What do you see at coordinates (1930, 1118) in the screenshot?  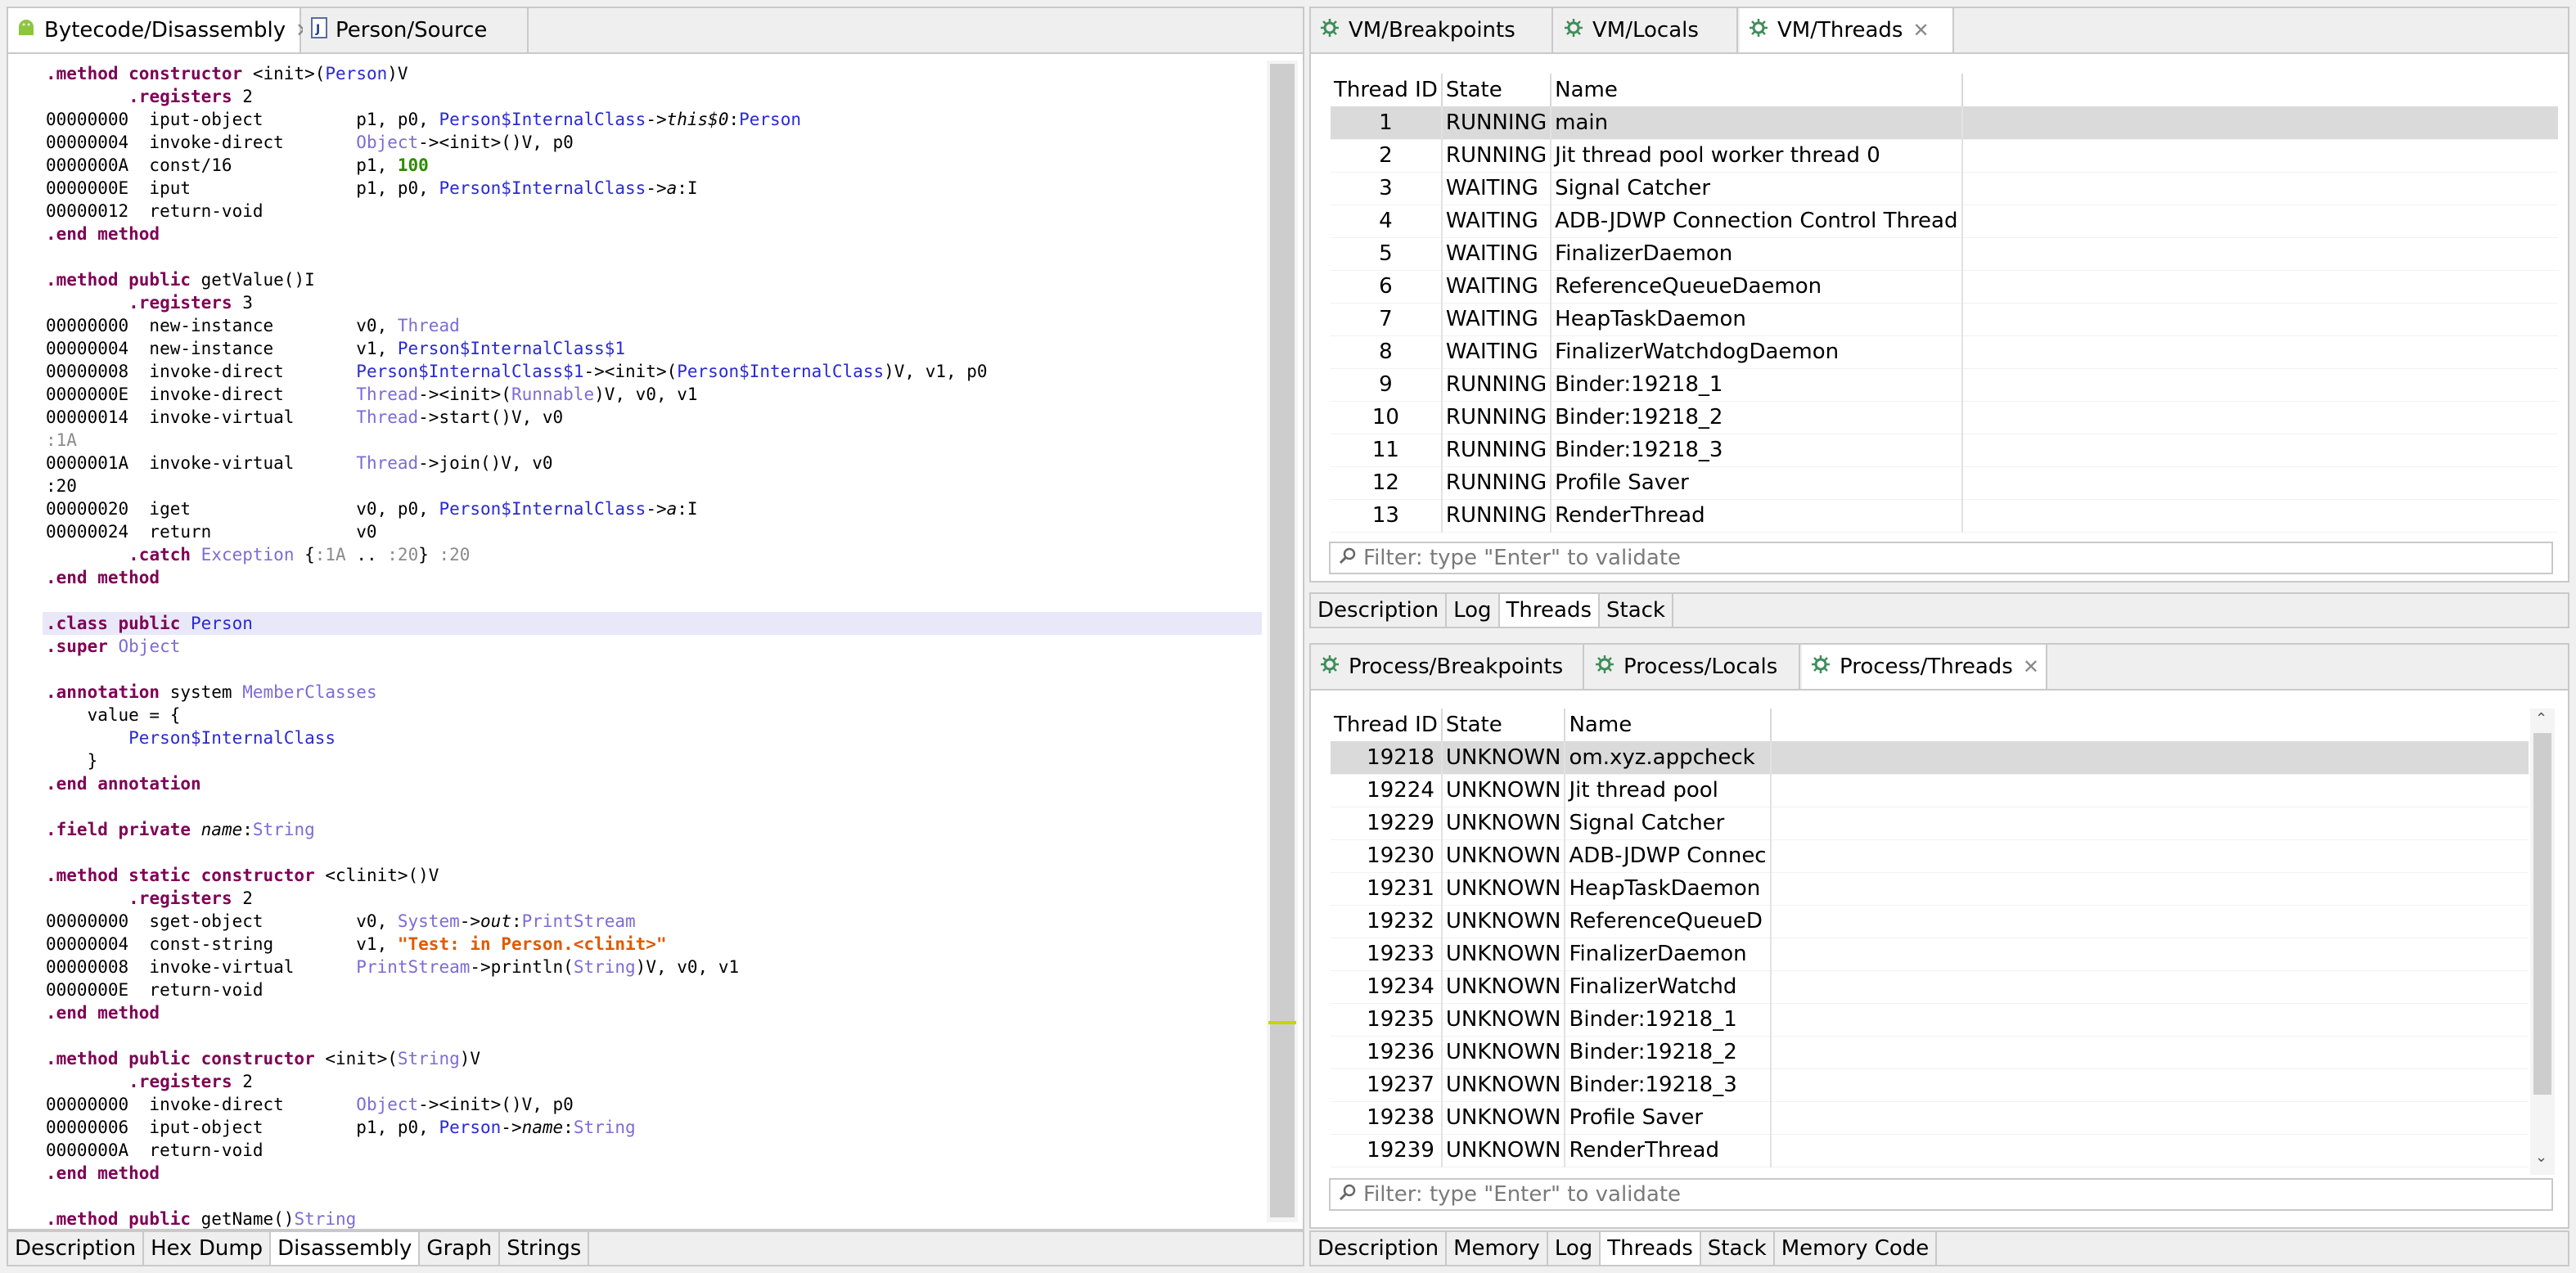 I see `table-row: 19238 UNKNOWN Profile Saver` at bounding box center [1930, 1118].